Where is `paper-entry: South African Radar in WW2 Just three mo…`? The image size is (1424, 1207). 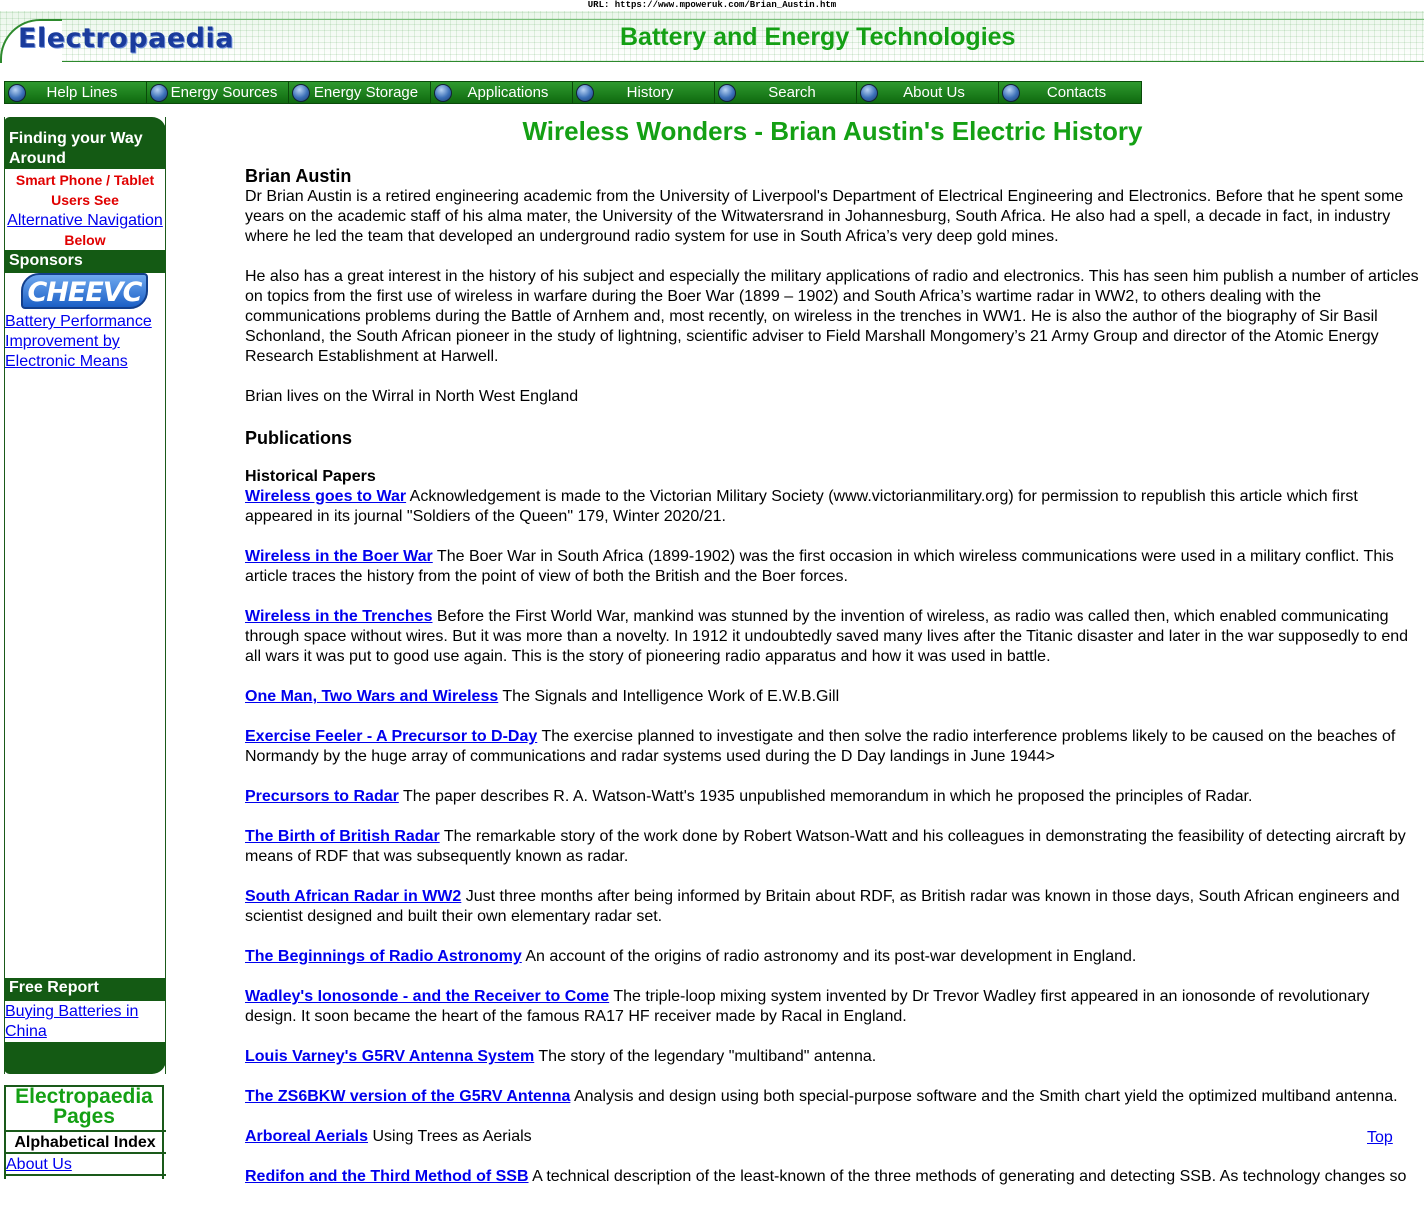 paper-entry: South African Radar in WW2 Just three mo… is located at coordinates (833, 907).